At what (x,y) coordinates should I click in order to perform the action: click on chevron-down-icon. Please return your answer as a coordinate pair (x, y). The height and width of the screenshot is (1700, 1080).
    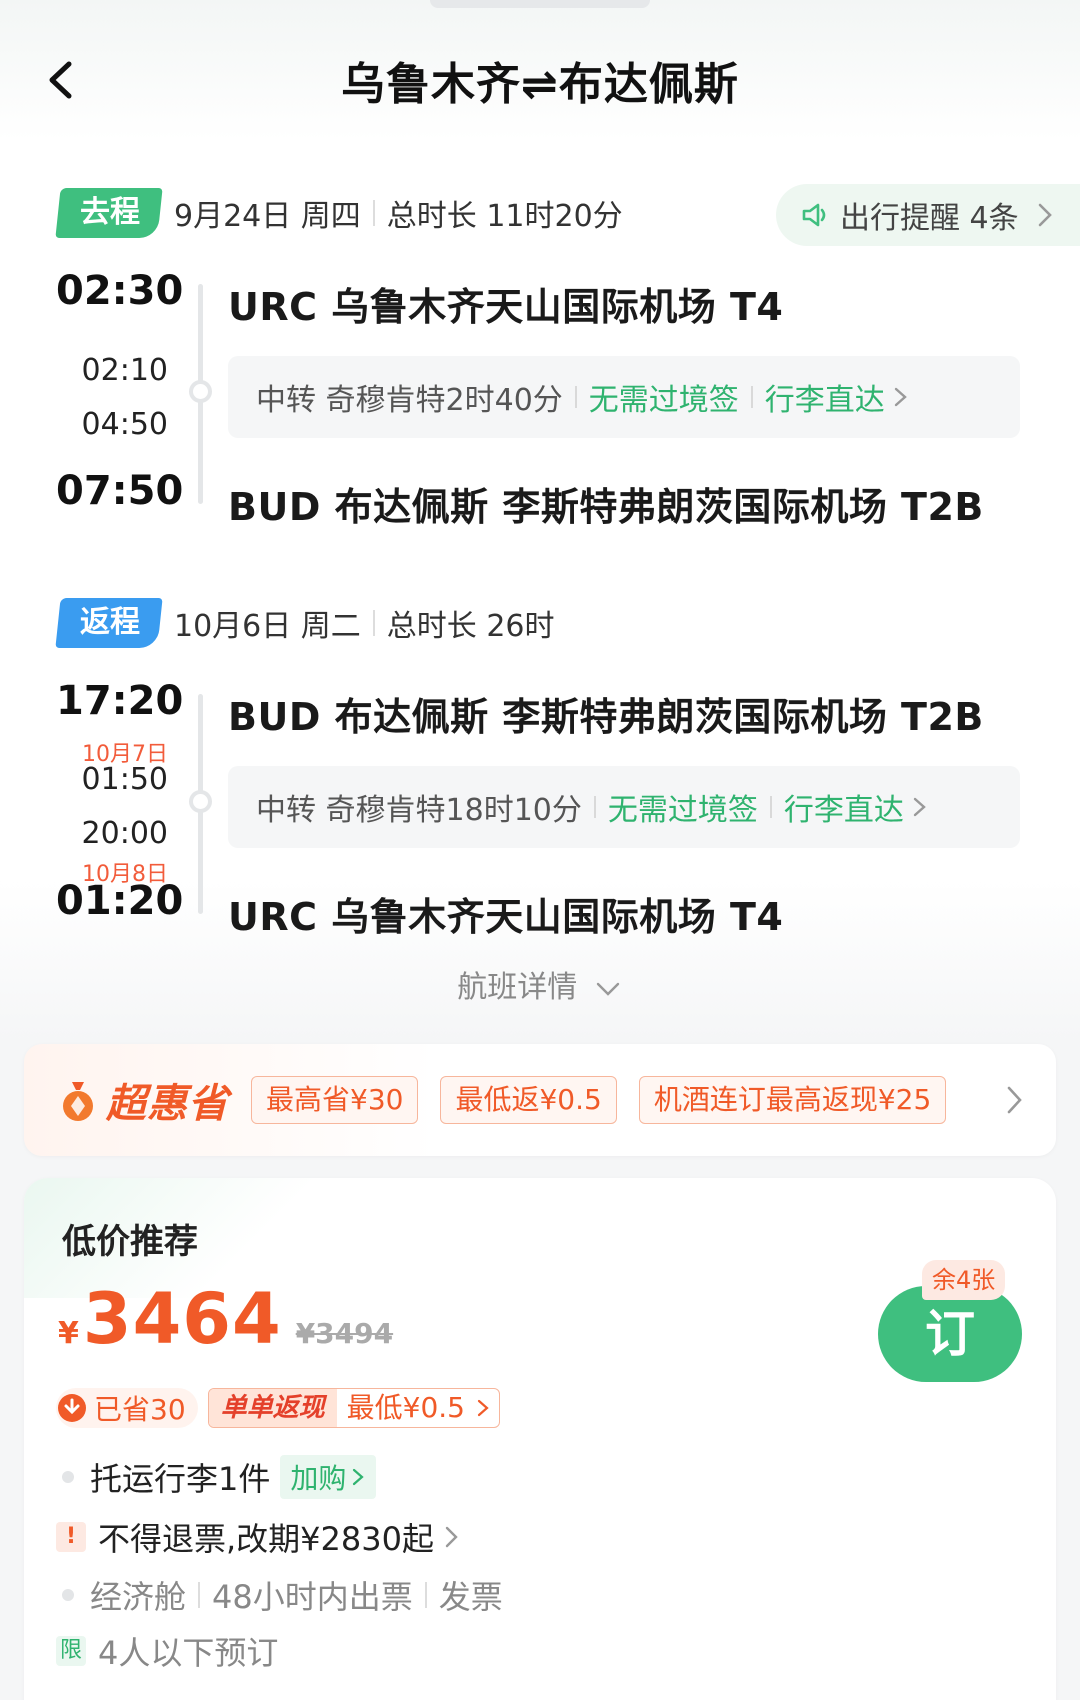
    Looking at the image, I should click on (607, 989).